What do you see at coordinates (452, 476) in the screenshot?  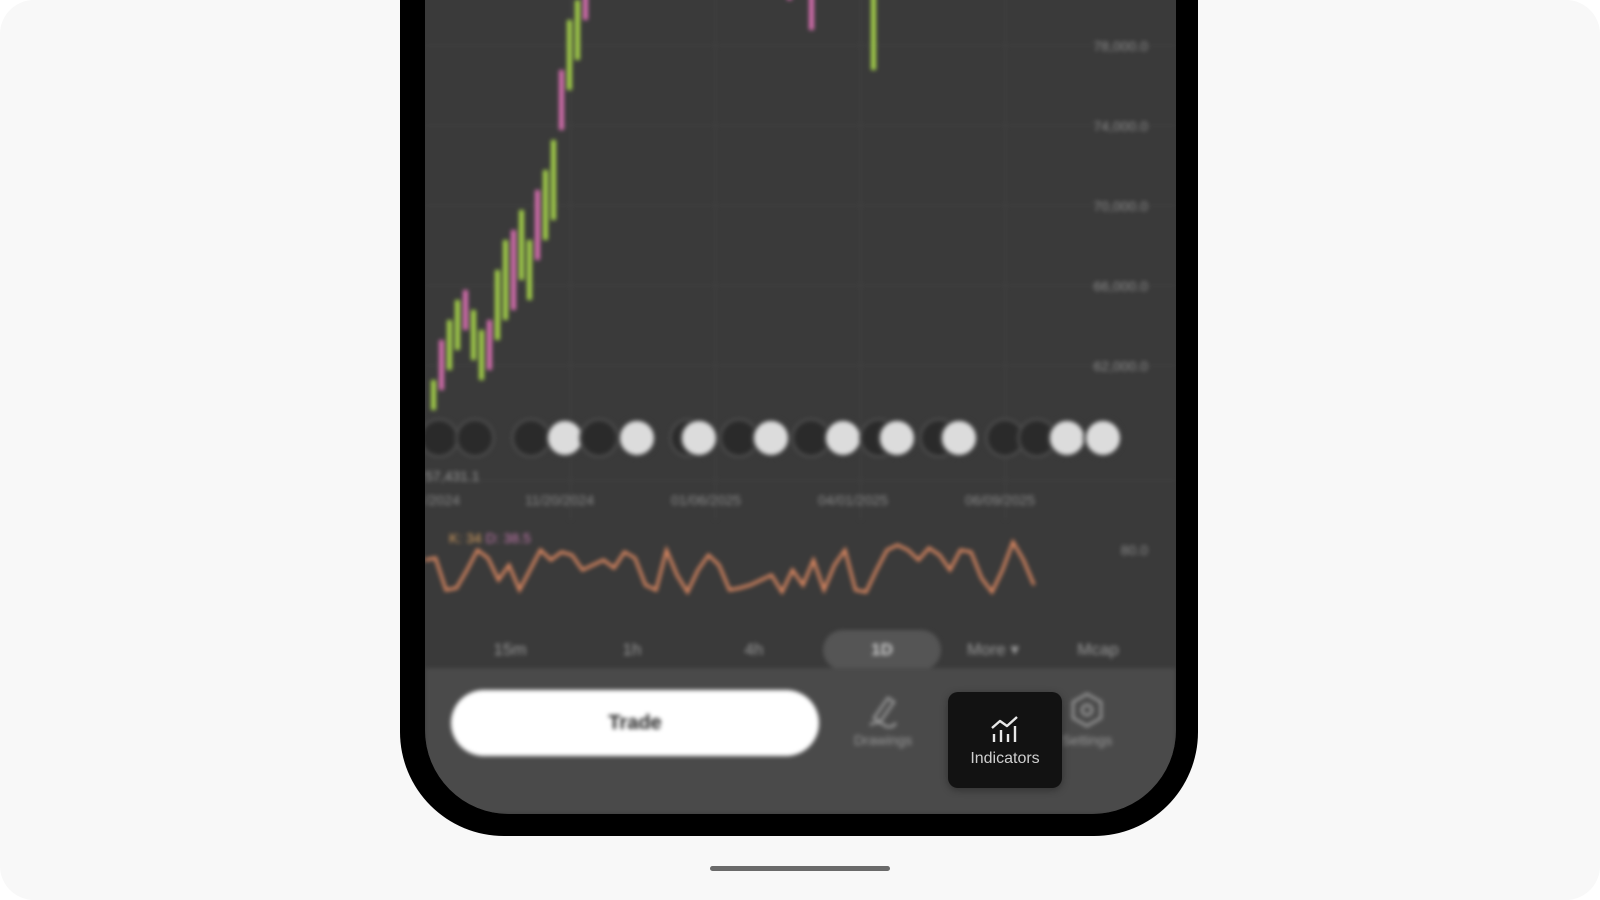 I see `current-price-tag: 57,431.1` at bounding box center [452, 476].